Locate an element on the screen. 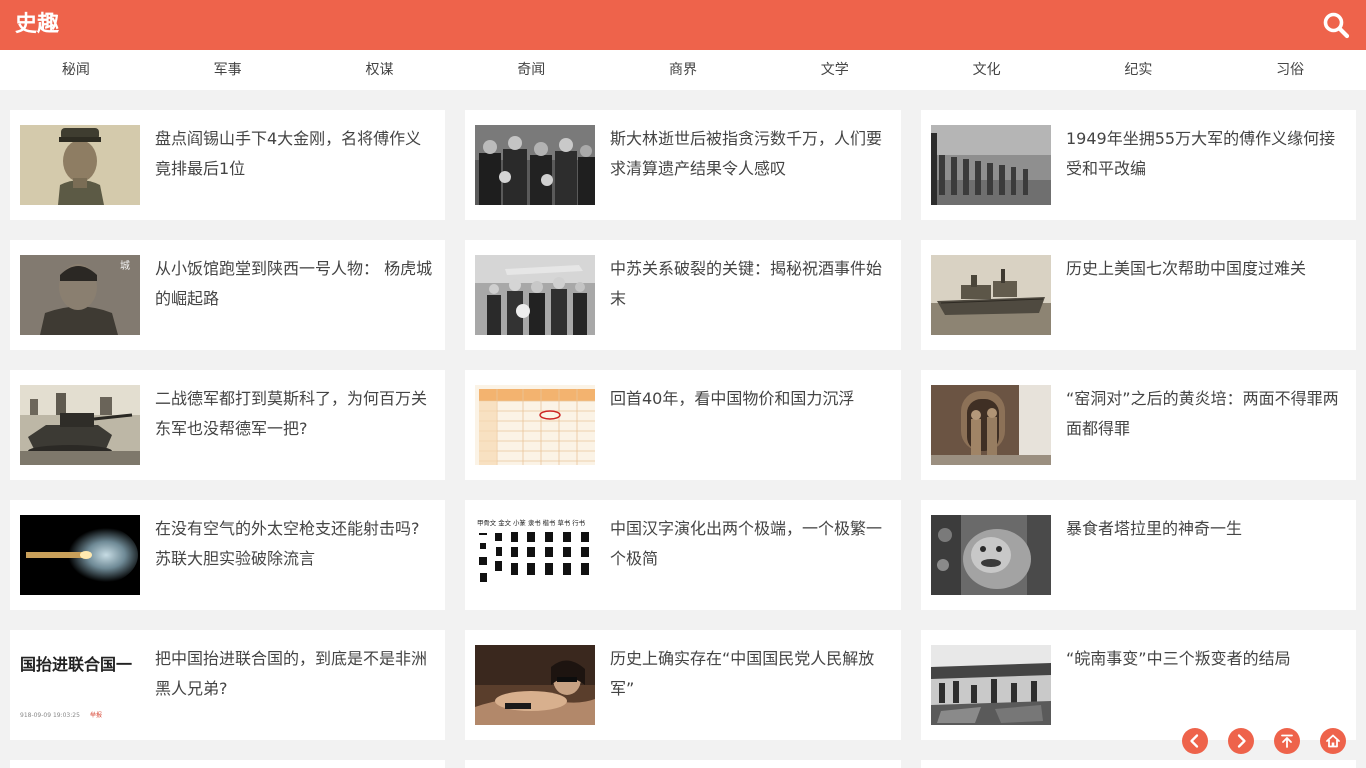 This screenshot has height=768, width=1366. thumbnail-date-text: 918-09-09 19:03:25 is located at coordinates (50, 715).